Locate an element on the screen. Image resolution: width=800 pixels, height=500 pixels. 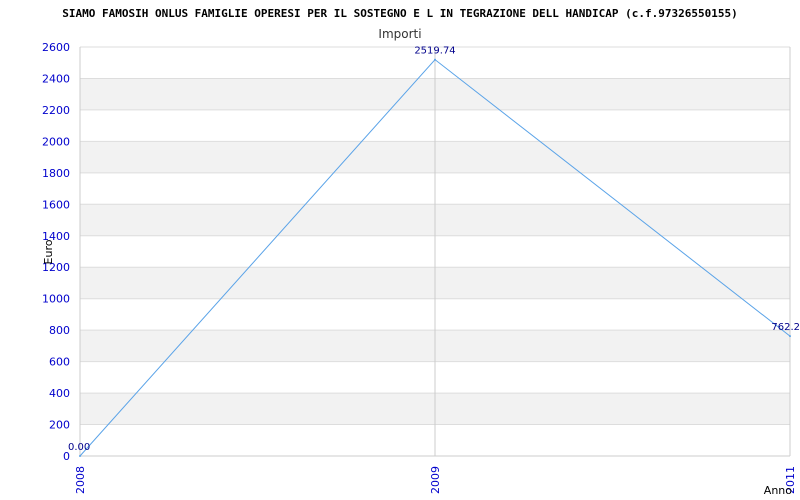
y-tick-label: 400 is located at coordinates (59, 393).